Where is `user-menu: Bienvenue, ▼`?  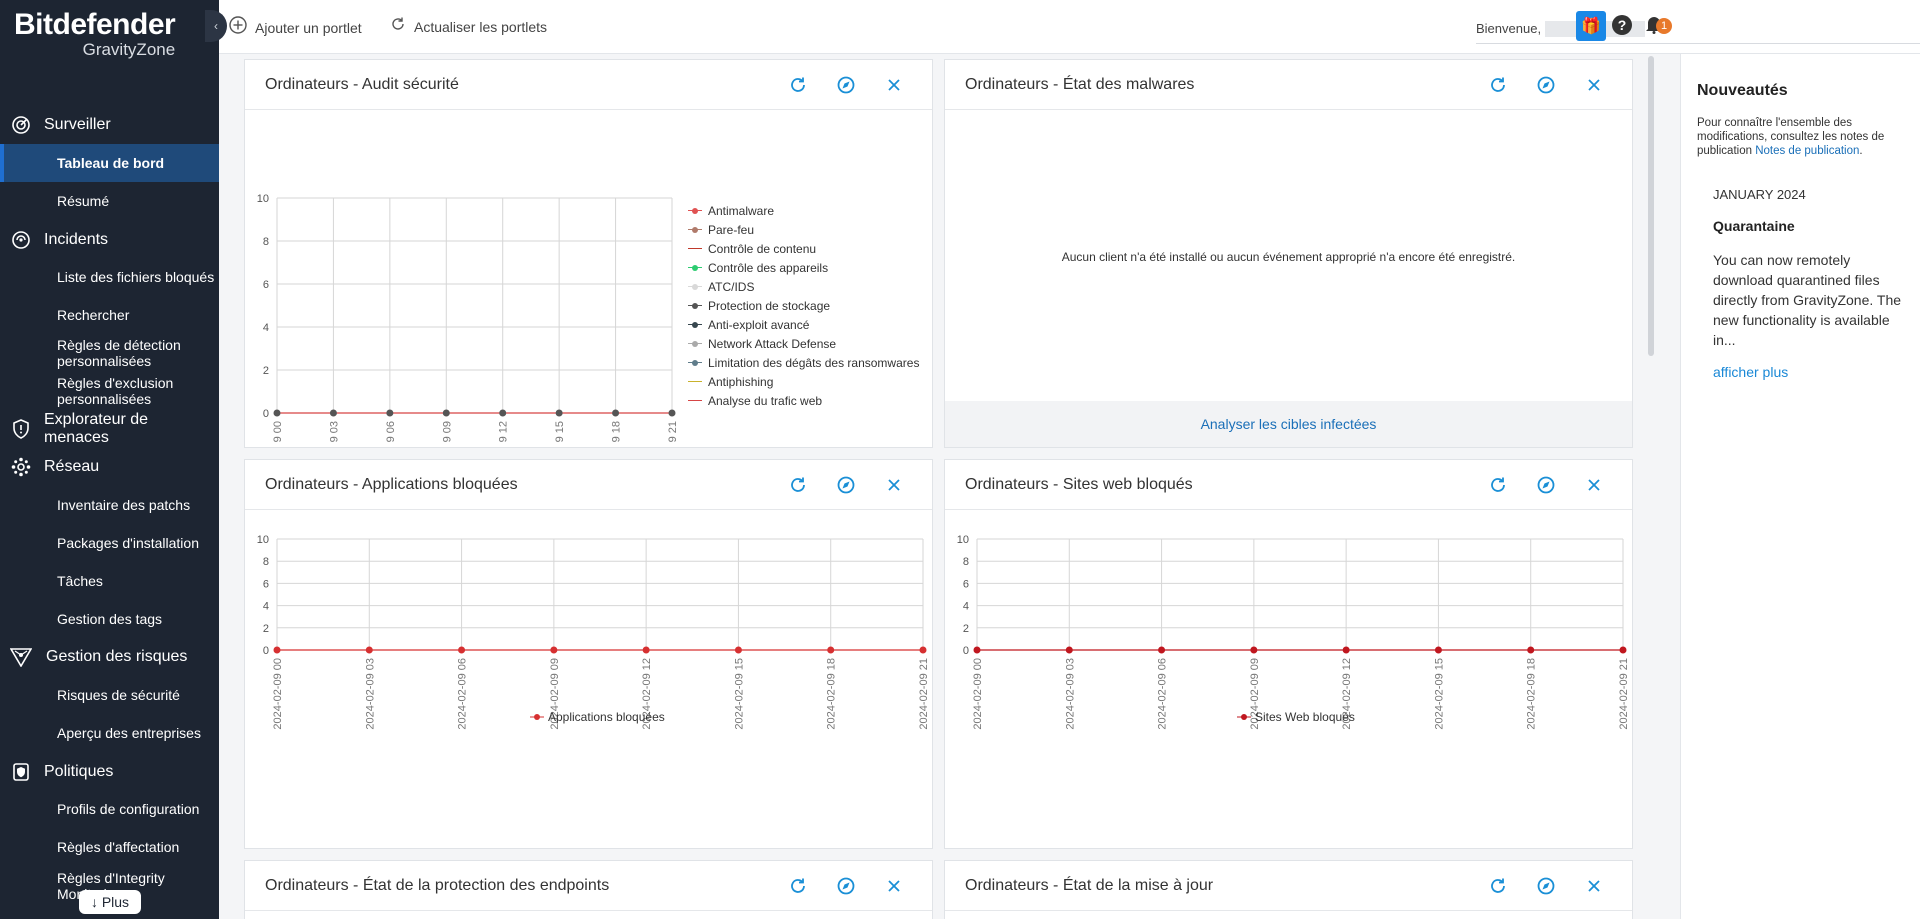
user-menu: Bienvenue, ▼ is located at coordinates (1698, 29).